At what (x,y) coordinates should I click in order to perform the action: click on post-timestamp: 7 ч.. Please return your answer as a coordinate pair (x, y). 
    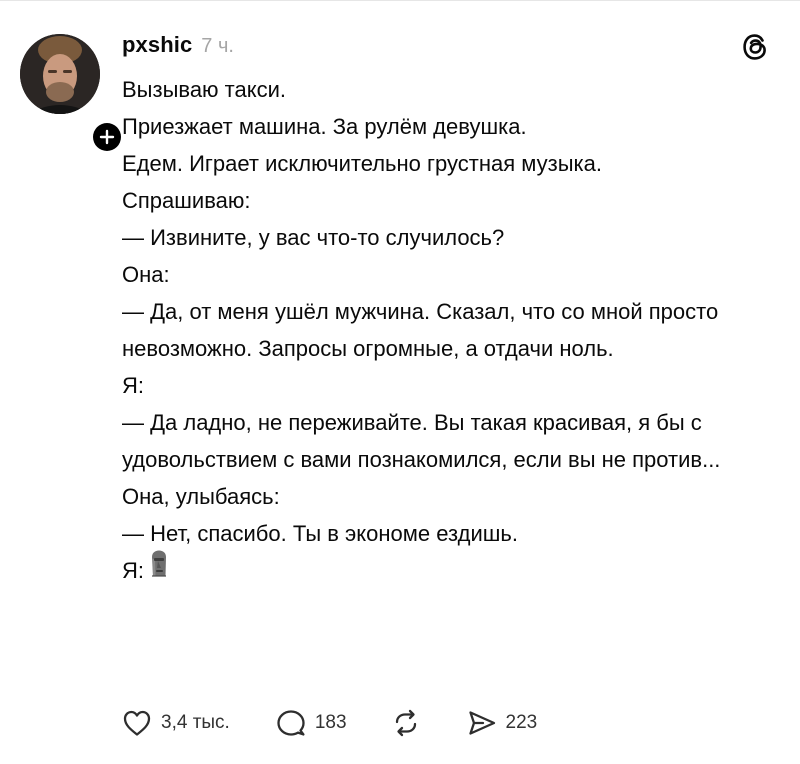
    Looking at the image, I should click on (217, 46).